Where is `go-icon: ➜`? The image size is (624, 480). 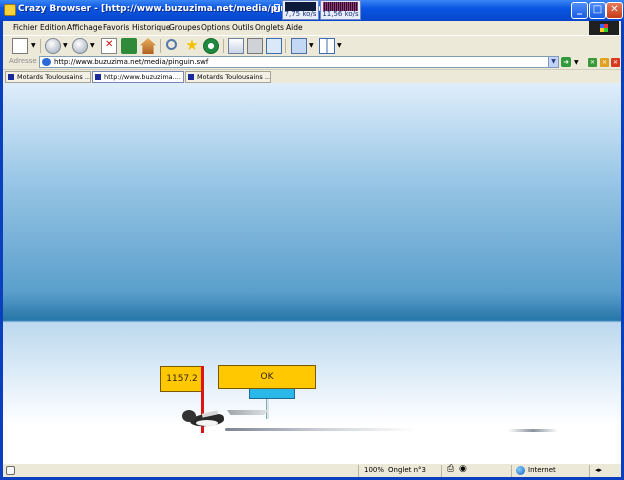
go-icon: ➜ is located at coordinates (566, 62).